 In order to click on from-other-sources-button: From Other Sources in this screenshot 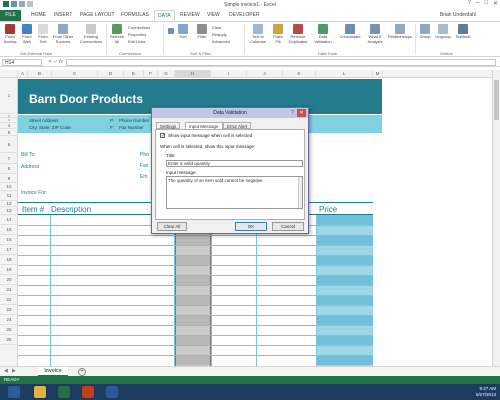, I will do `click(63, 34)`.